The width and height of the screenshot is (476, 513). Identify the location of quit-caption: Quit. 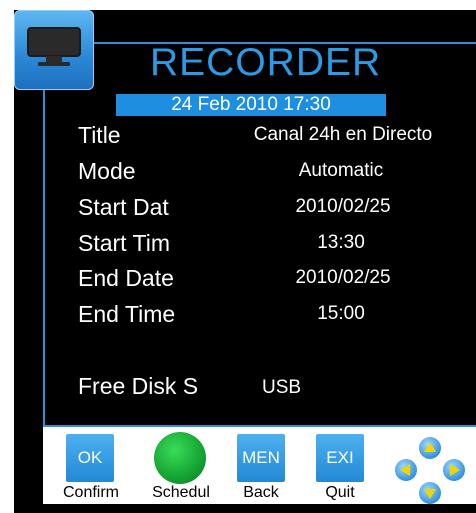
(340, 492).